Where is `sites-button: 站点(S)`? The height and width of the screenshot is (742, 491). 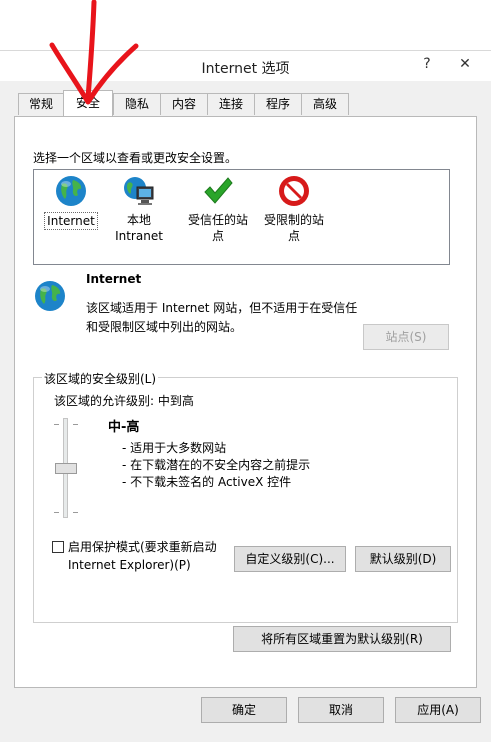
sites-button: 站点(S) is located at coordinates (406, 337).